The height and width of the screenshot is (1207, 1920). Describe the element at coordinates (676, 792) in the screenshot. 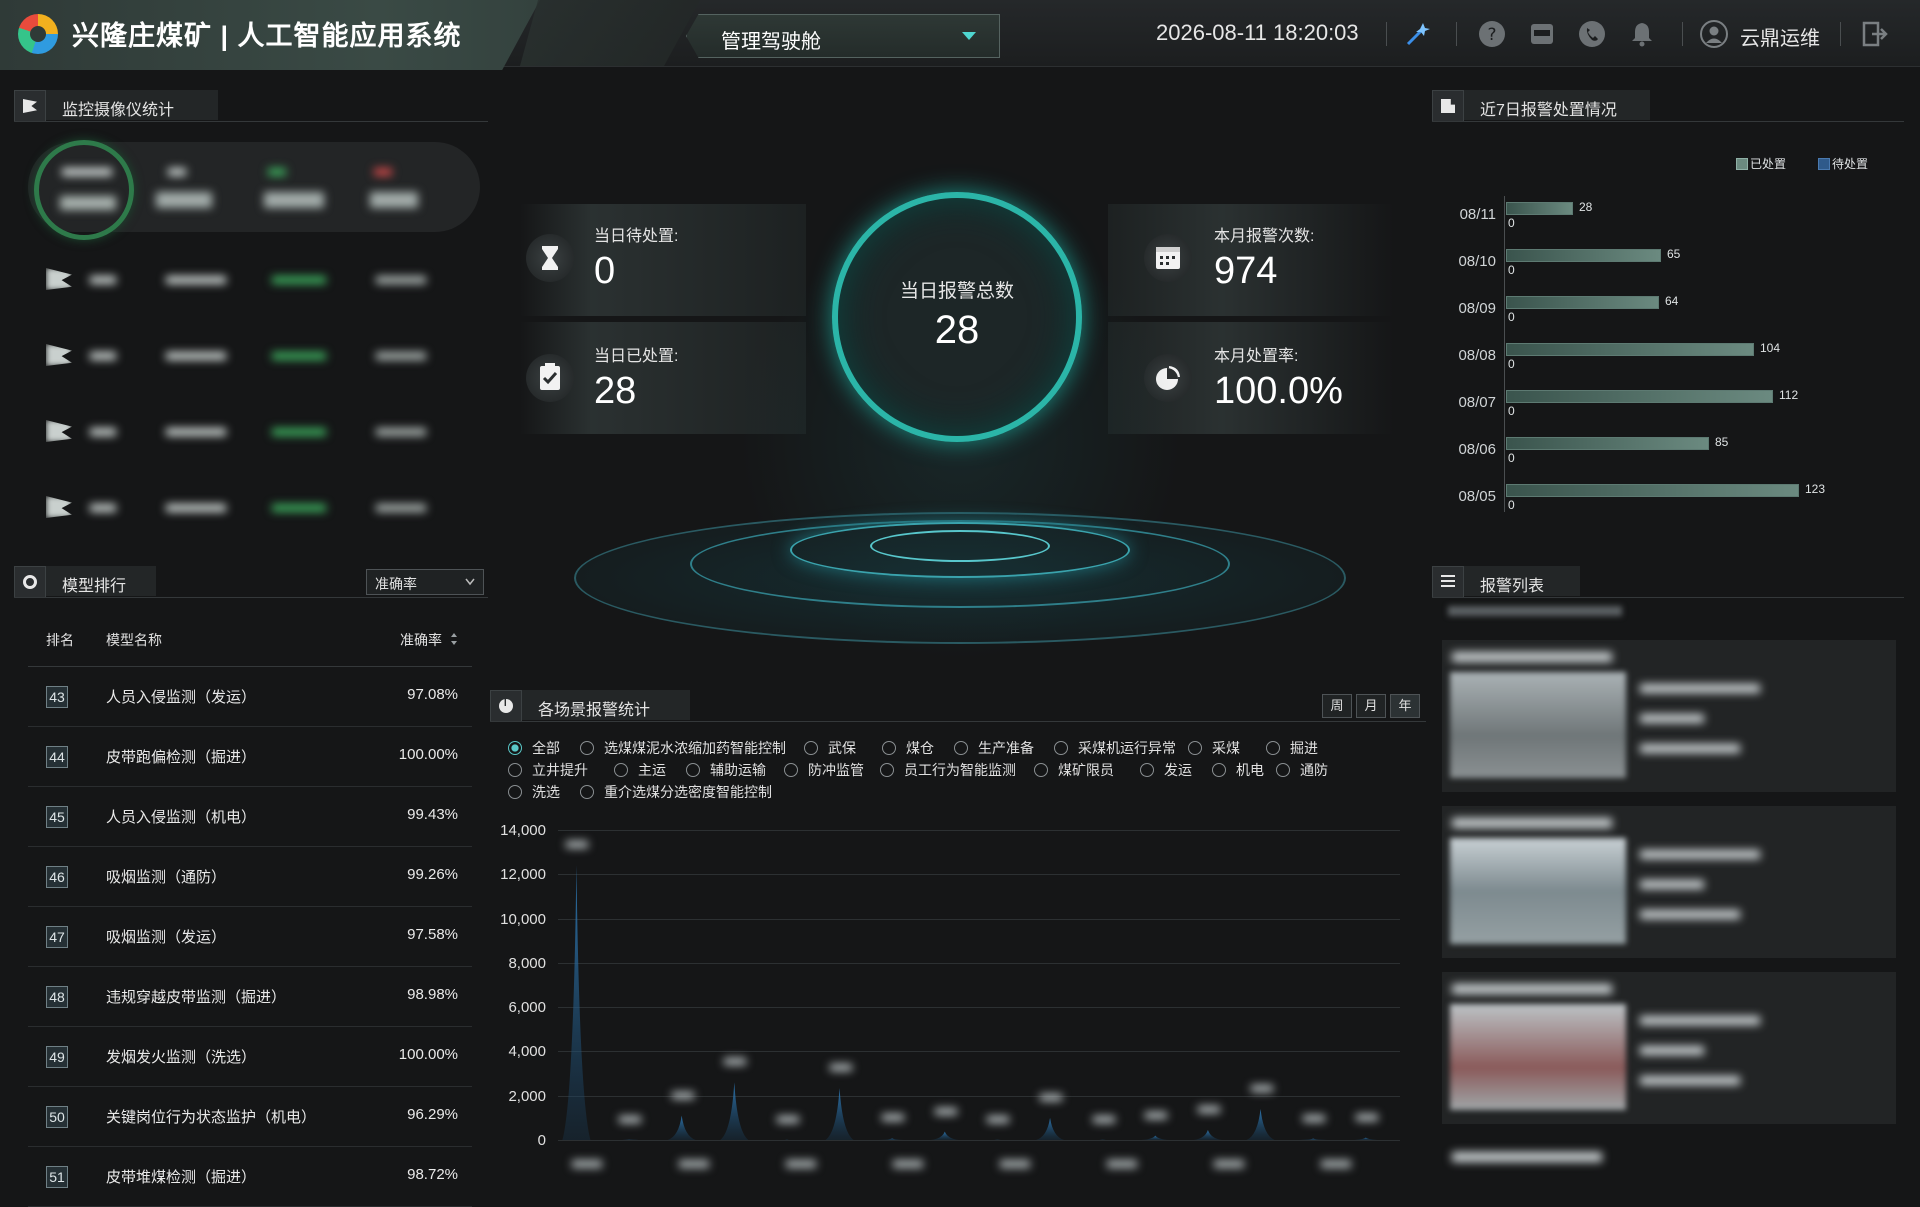

I see `scene-filter-option: 重介选煤分选密度智能控制` at that location.